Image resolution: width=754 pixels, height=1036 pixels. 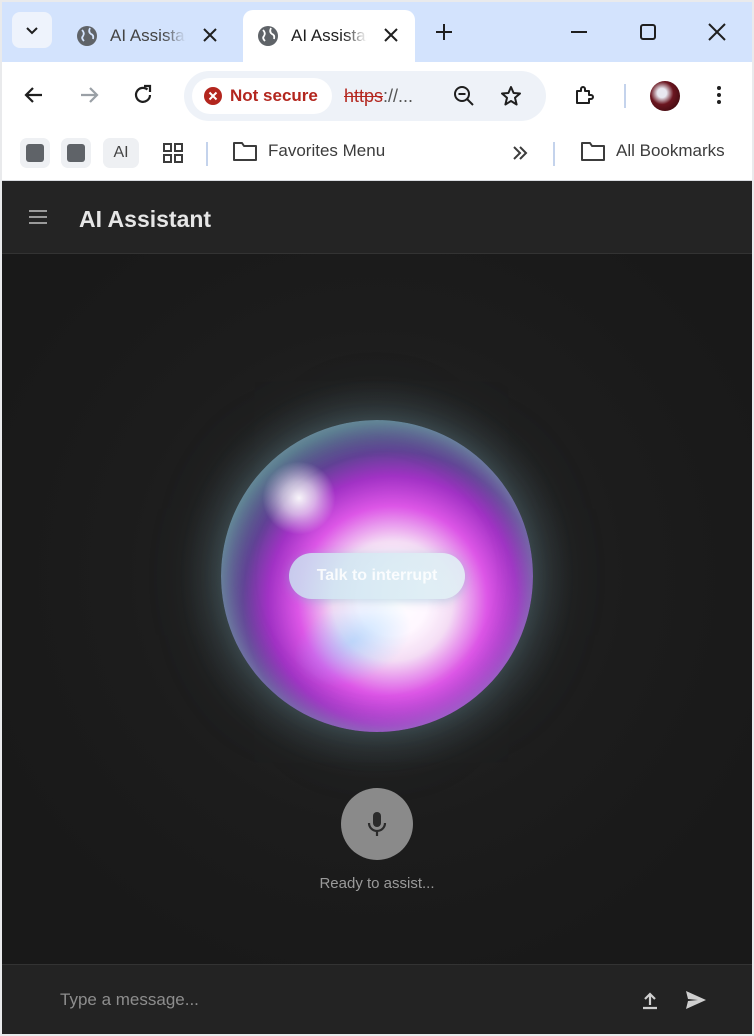 What do you see at coordinates (579, 32) in the screenshot?
I see `minimize-icon` at bounding box center [579, 32].